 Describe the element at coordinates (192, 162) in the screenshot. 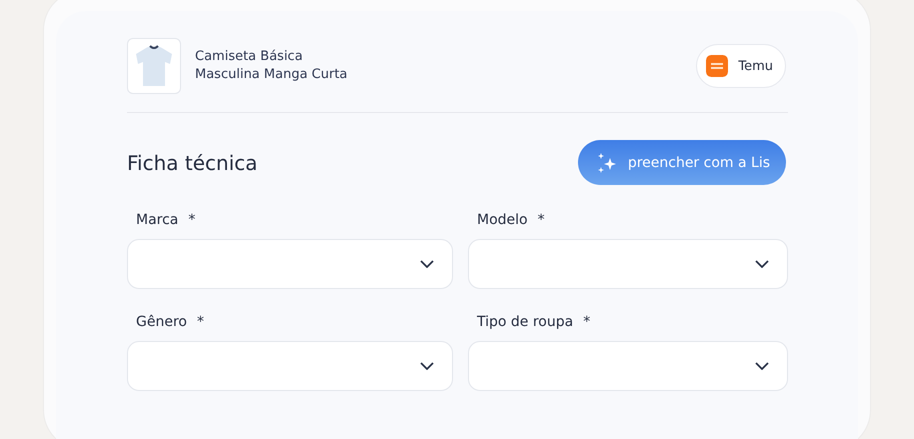

I see `section-title: Ficha técnica` at that location.